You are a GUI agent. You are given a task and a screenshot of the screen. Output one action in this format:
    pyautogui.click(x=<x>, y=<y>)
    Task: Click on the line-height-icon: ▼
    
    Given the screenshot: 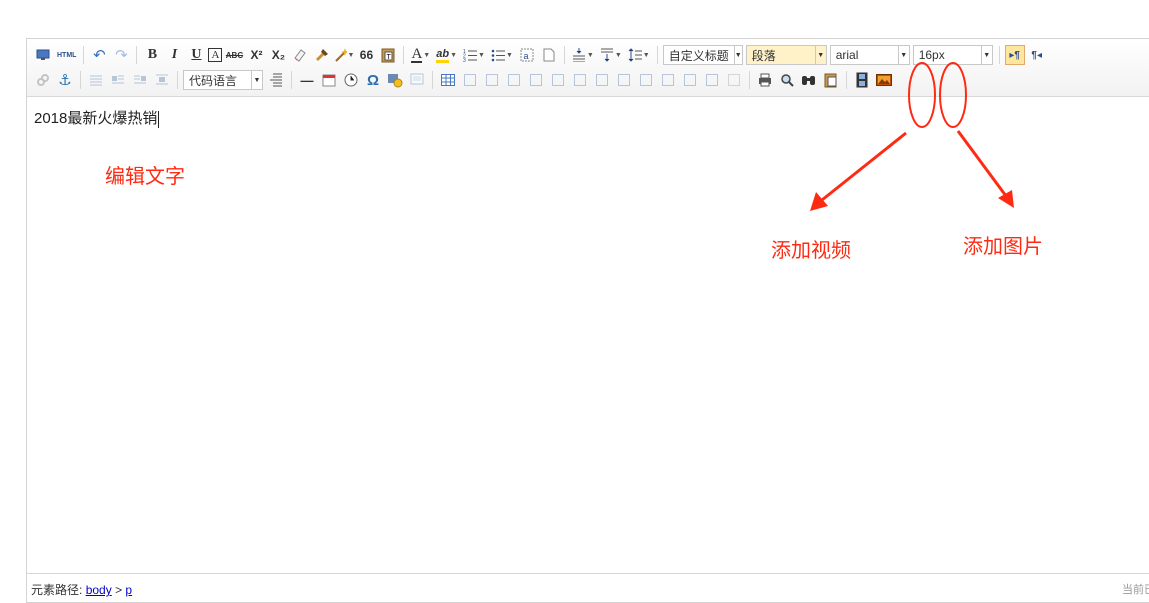 What is the action you would take?
    pyautogui.click(x=639, y=55)
    